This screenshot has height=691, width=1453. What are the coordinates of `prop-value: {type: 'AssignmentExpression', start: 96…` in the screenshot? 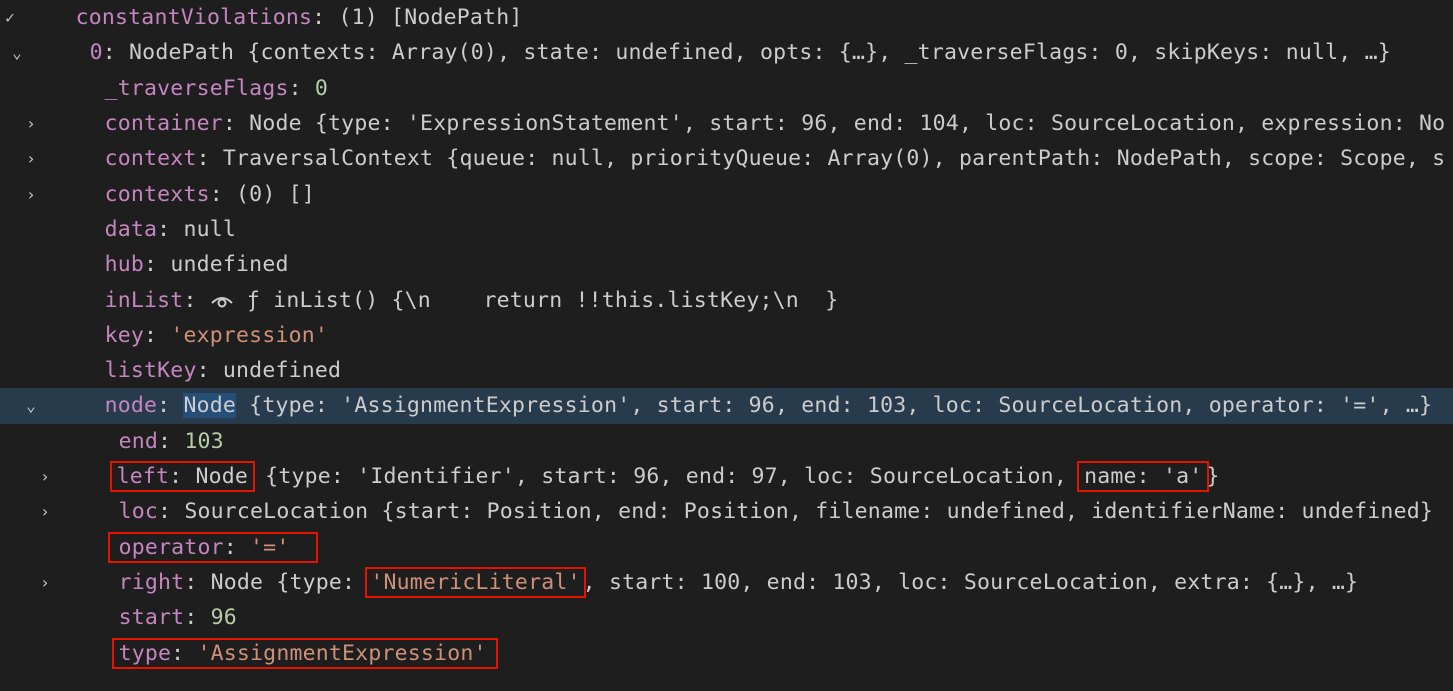 It's located at (834, 406).